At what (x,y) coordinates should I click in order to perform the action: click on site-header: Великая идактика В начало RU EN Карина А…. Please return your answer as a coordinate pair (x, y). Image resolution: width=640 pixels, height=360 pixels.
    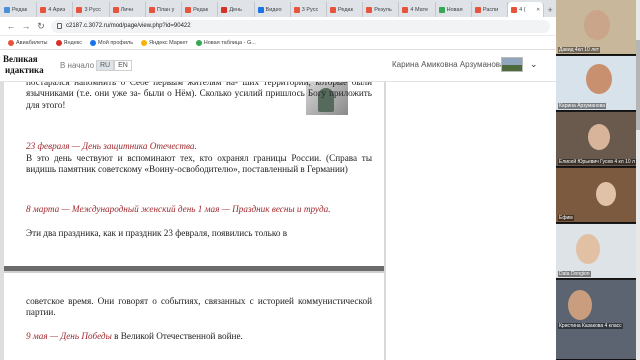
    Looking at the image, I should click on (278, 66).